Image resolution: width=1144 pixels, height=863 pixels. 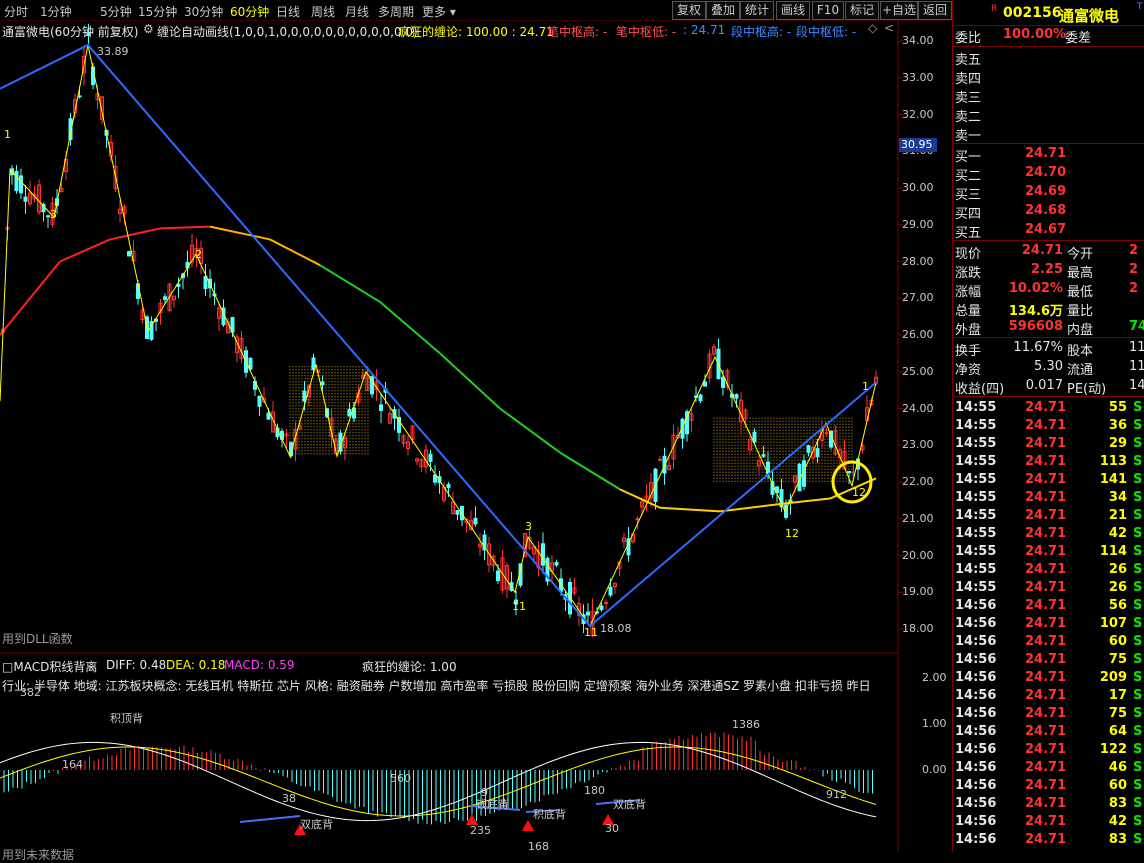 What do you see at coordinates (288, 11) in the screenshot?
I see `period-tab-day: 日线` at bounding box center [288, 11].